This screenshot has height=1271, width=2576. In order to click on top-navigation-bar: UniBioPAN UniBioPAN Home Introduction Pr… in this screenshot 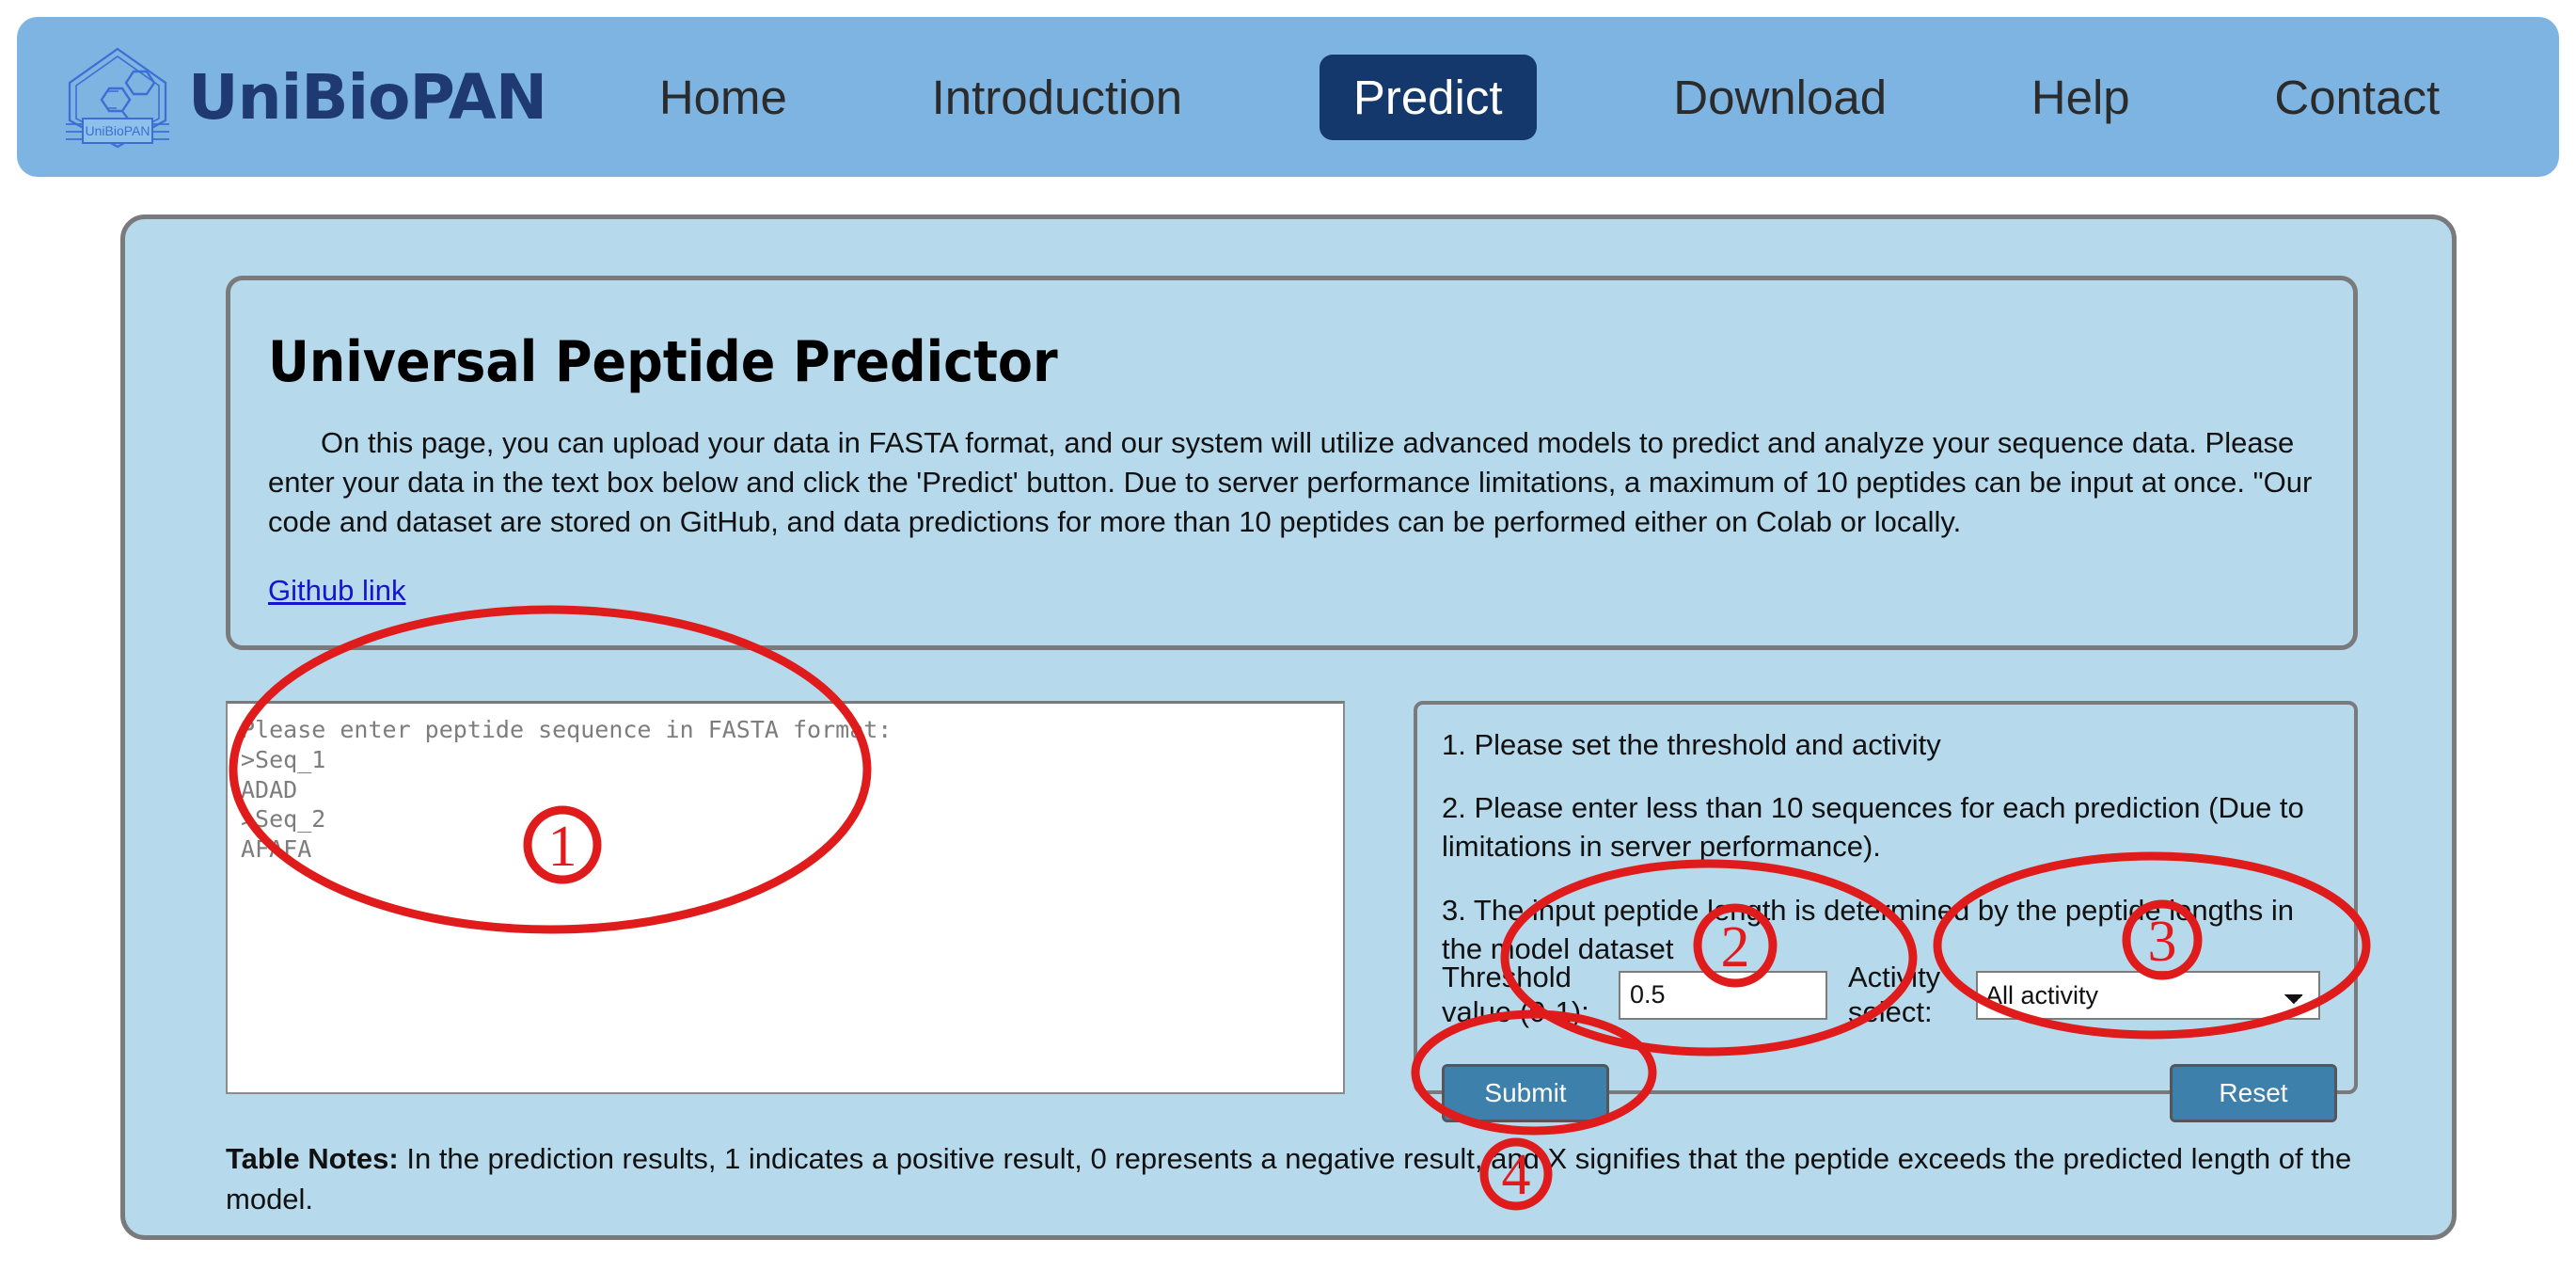, I will do `click(1288, 97)`.